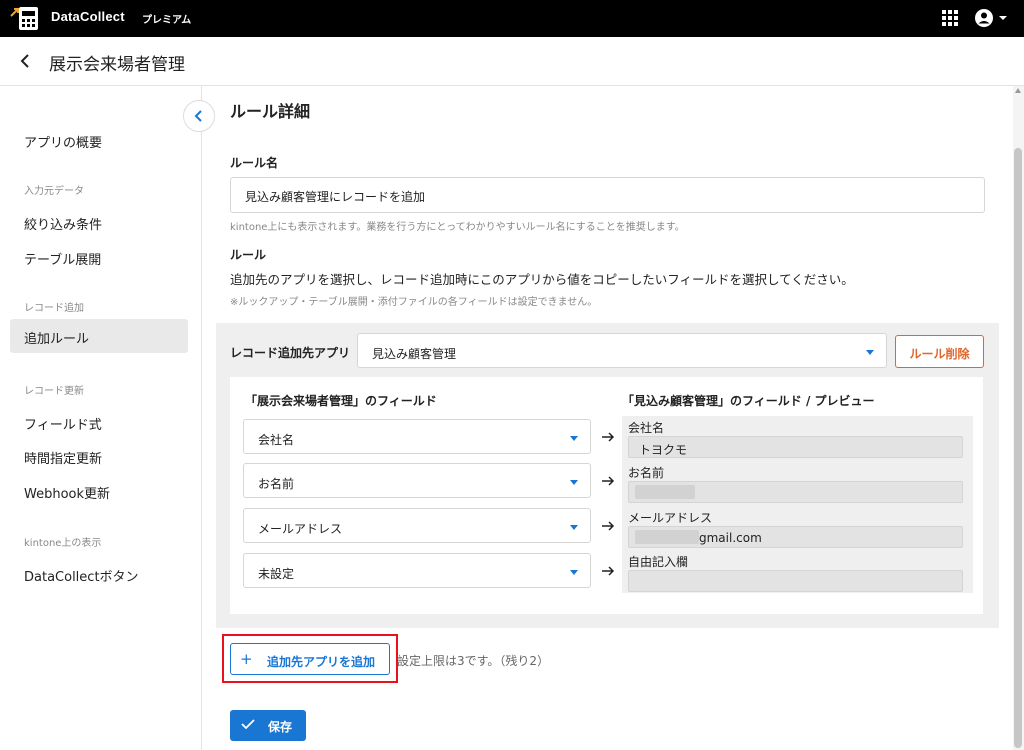  What do you see at coordinates (99, 257) in the screenshot?
I see `sidebar-item-table-expansion: テーブル展開` at bounding box center [99, 257].